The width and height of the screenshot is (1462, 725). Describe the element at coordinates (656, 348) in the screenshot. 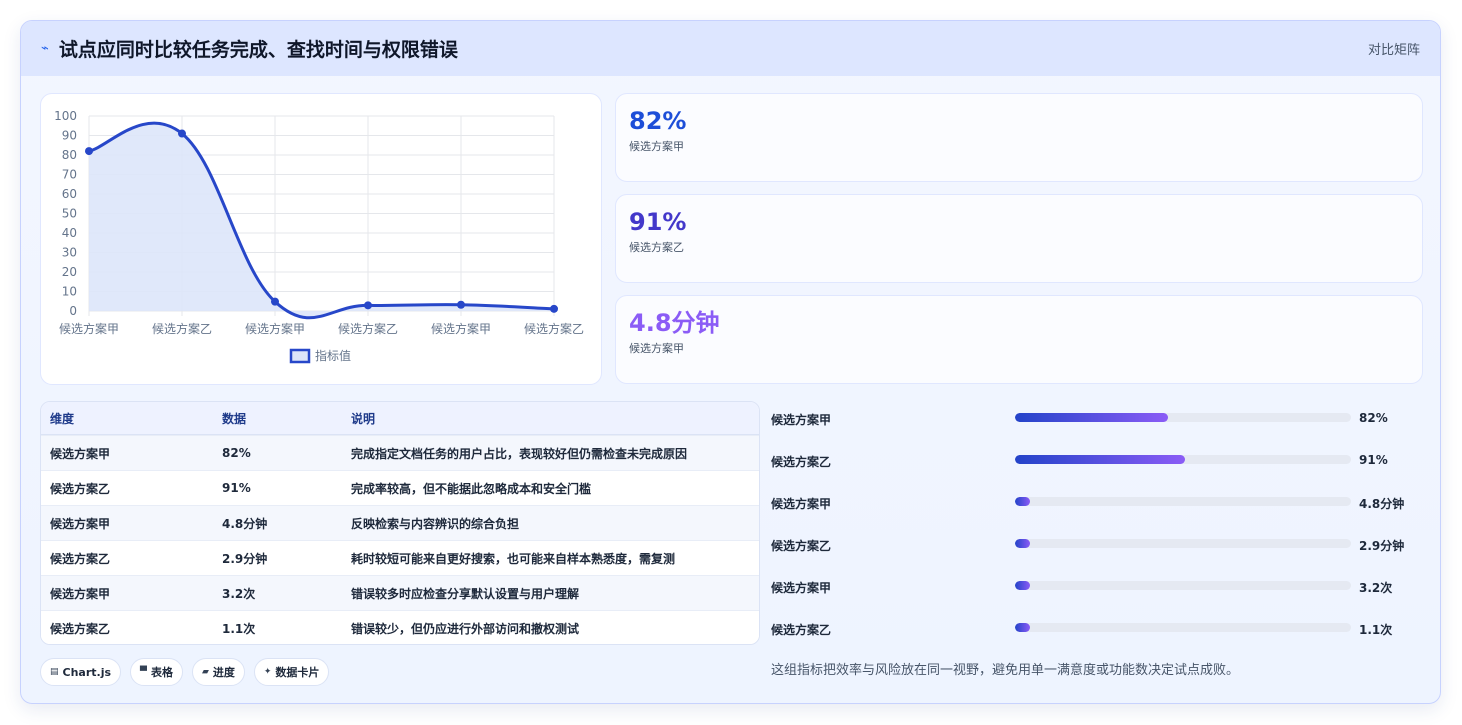

I see `stat-label-3: 候选方案甲` at that location.